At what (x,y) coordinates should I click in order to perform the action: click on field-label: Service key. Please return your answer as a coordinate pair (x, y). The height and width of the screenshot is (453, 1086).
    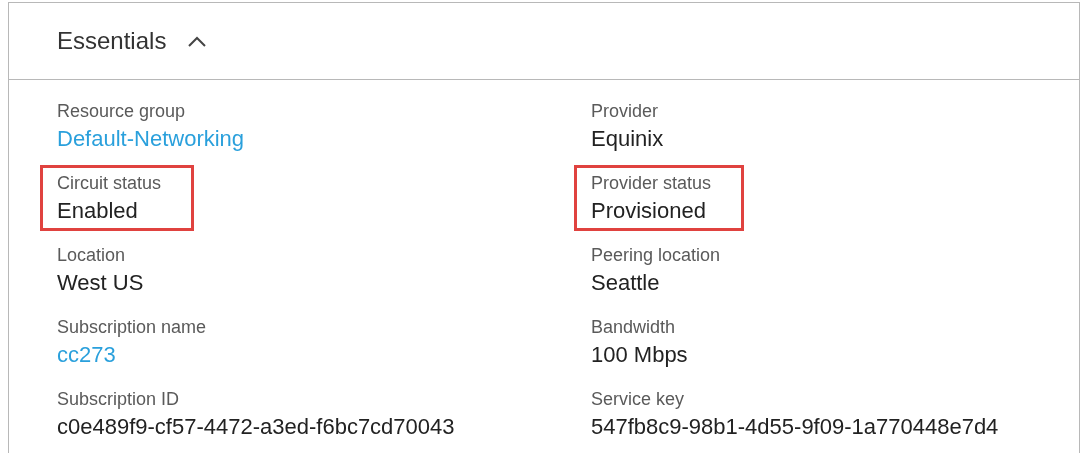
    Looking at the image, I should click on (638, 399).